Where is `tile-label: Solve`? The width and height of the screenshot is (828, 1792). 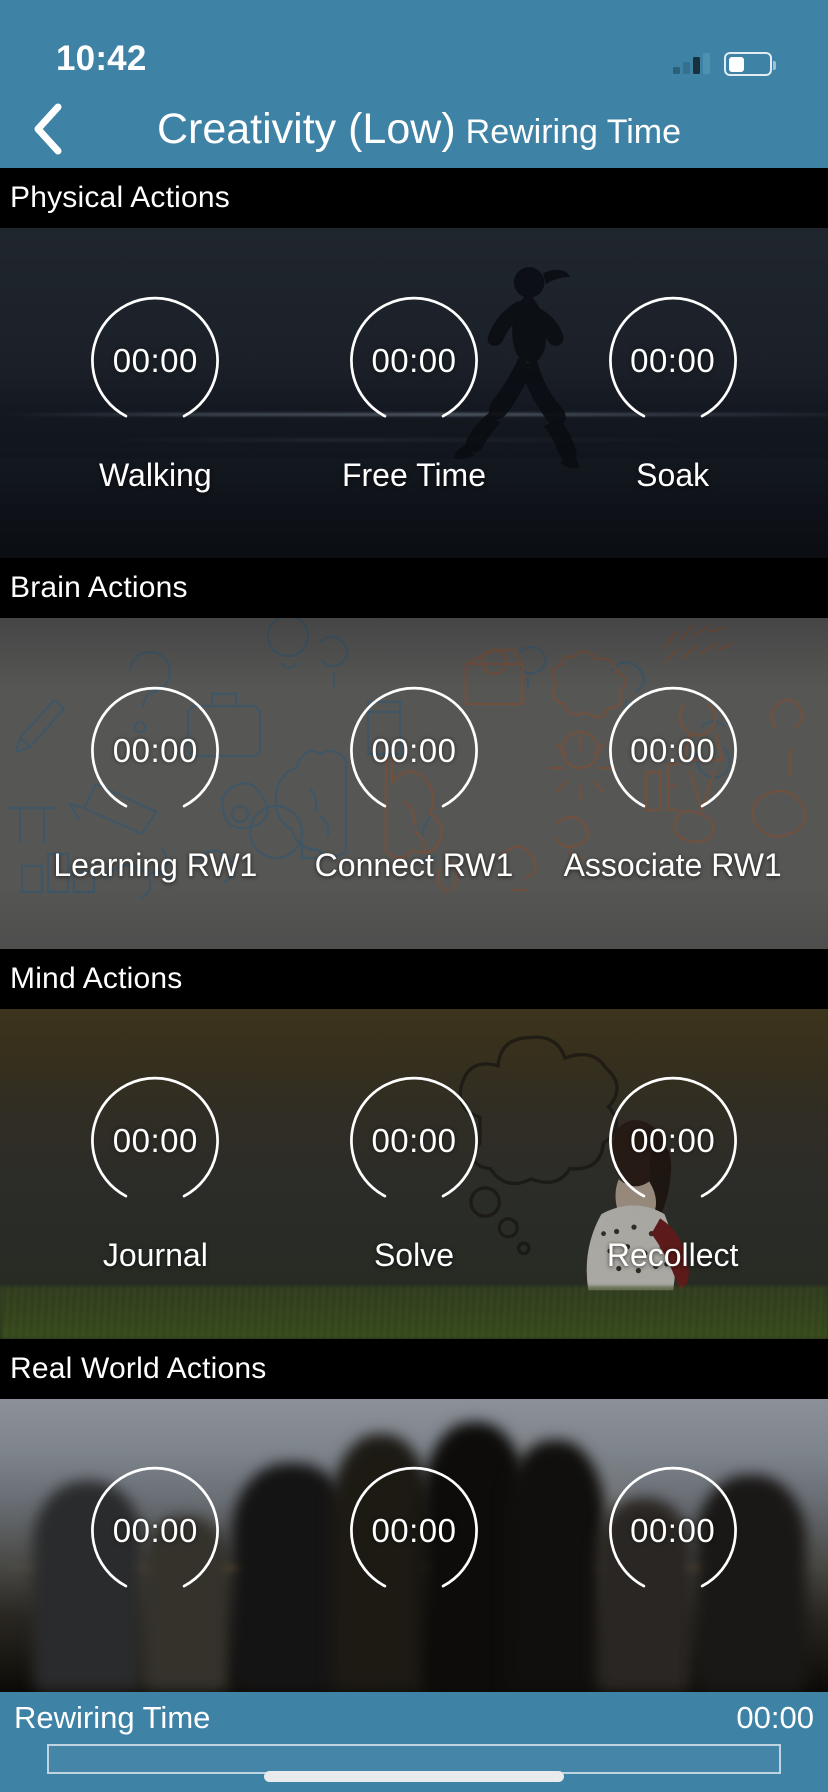
tile-label: Solve is located at coordinates (413, 1255).